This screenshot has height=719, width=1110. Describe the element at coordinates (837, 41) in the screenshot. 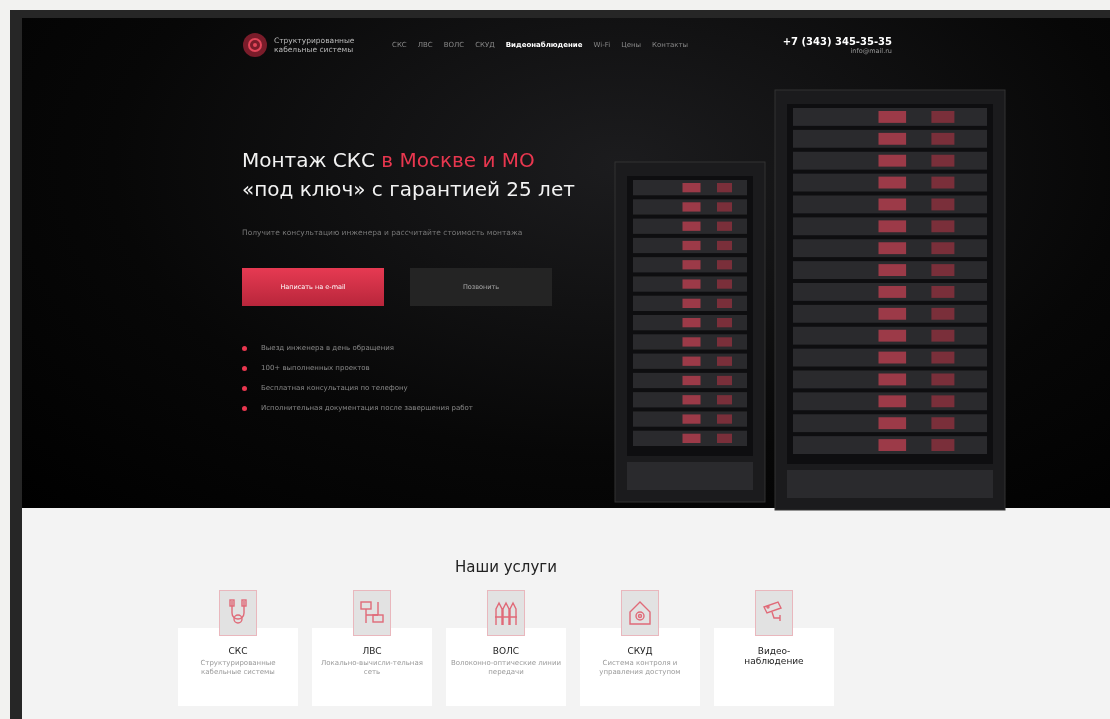

I see `phone-number: +7 (343) 345-35-35` at that location.